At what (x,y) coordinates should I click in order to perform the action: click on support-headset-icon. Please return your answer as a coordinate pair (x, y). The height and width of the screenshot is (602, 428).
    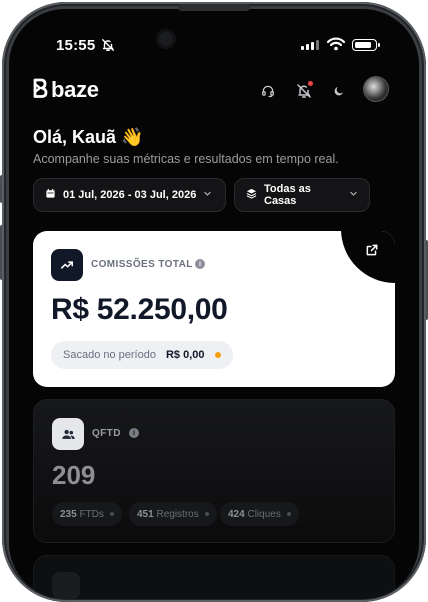
    Looking at the image, I should click on (268, 91).